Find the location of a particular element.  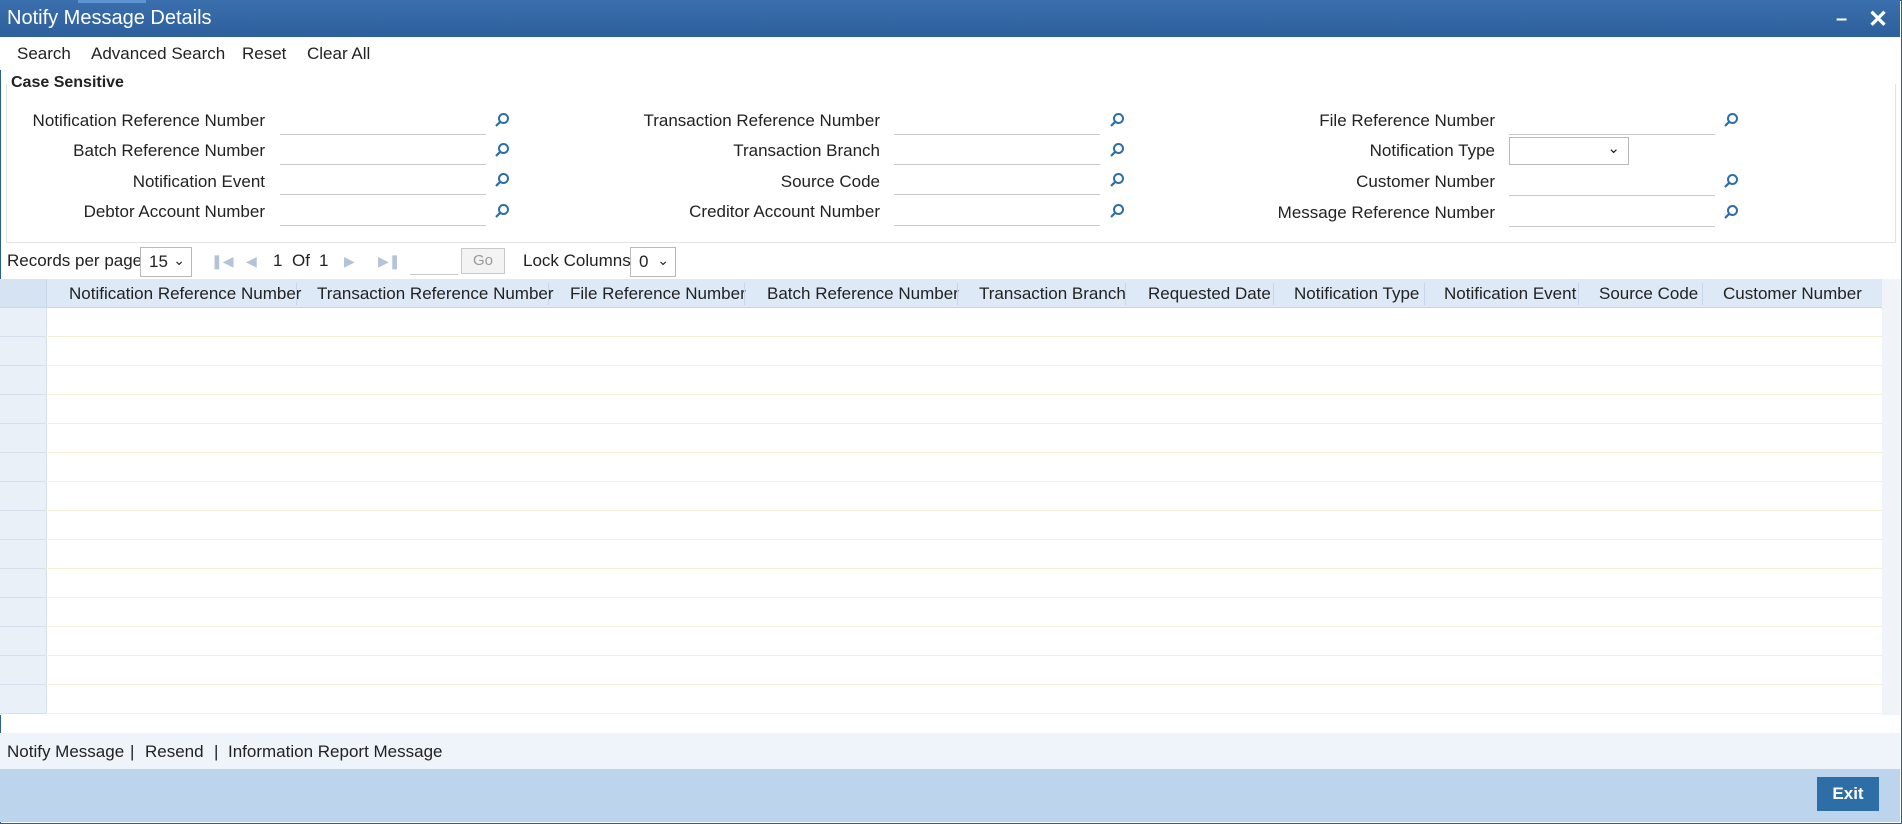

first-page-icon: ❚◀ is located at coordinates (222, 261).